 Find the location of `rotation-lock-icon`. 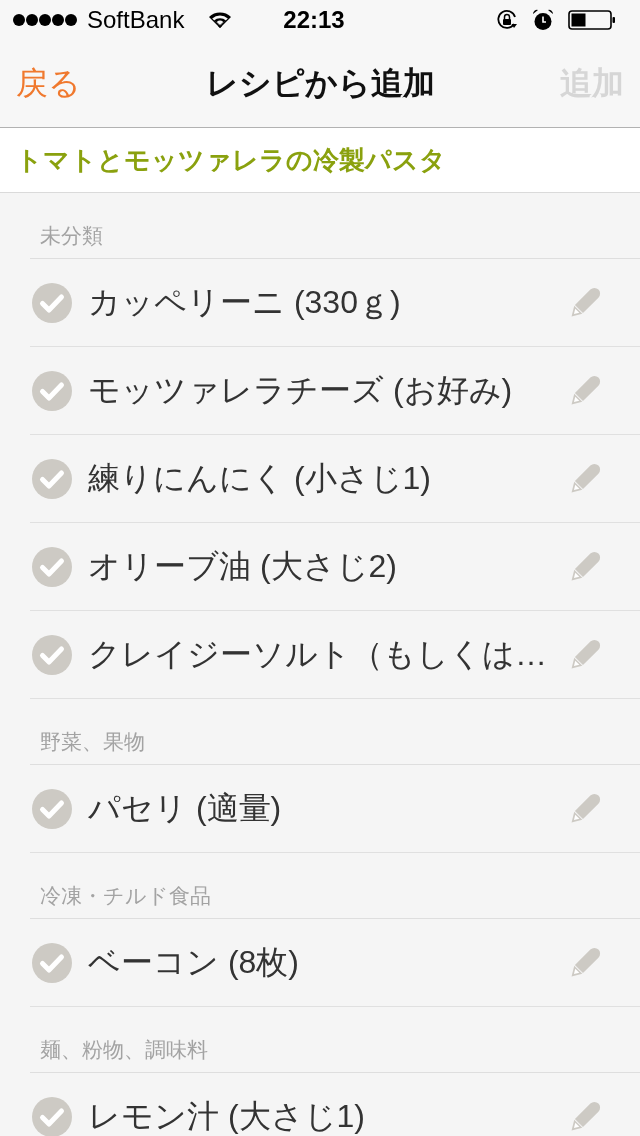

rotation-lock-icon is located at coordinates (507, 20).